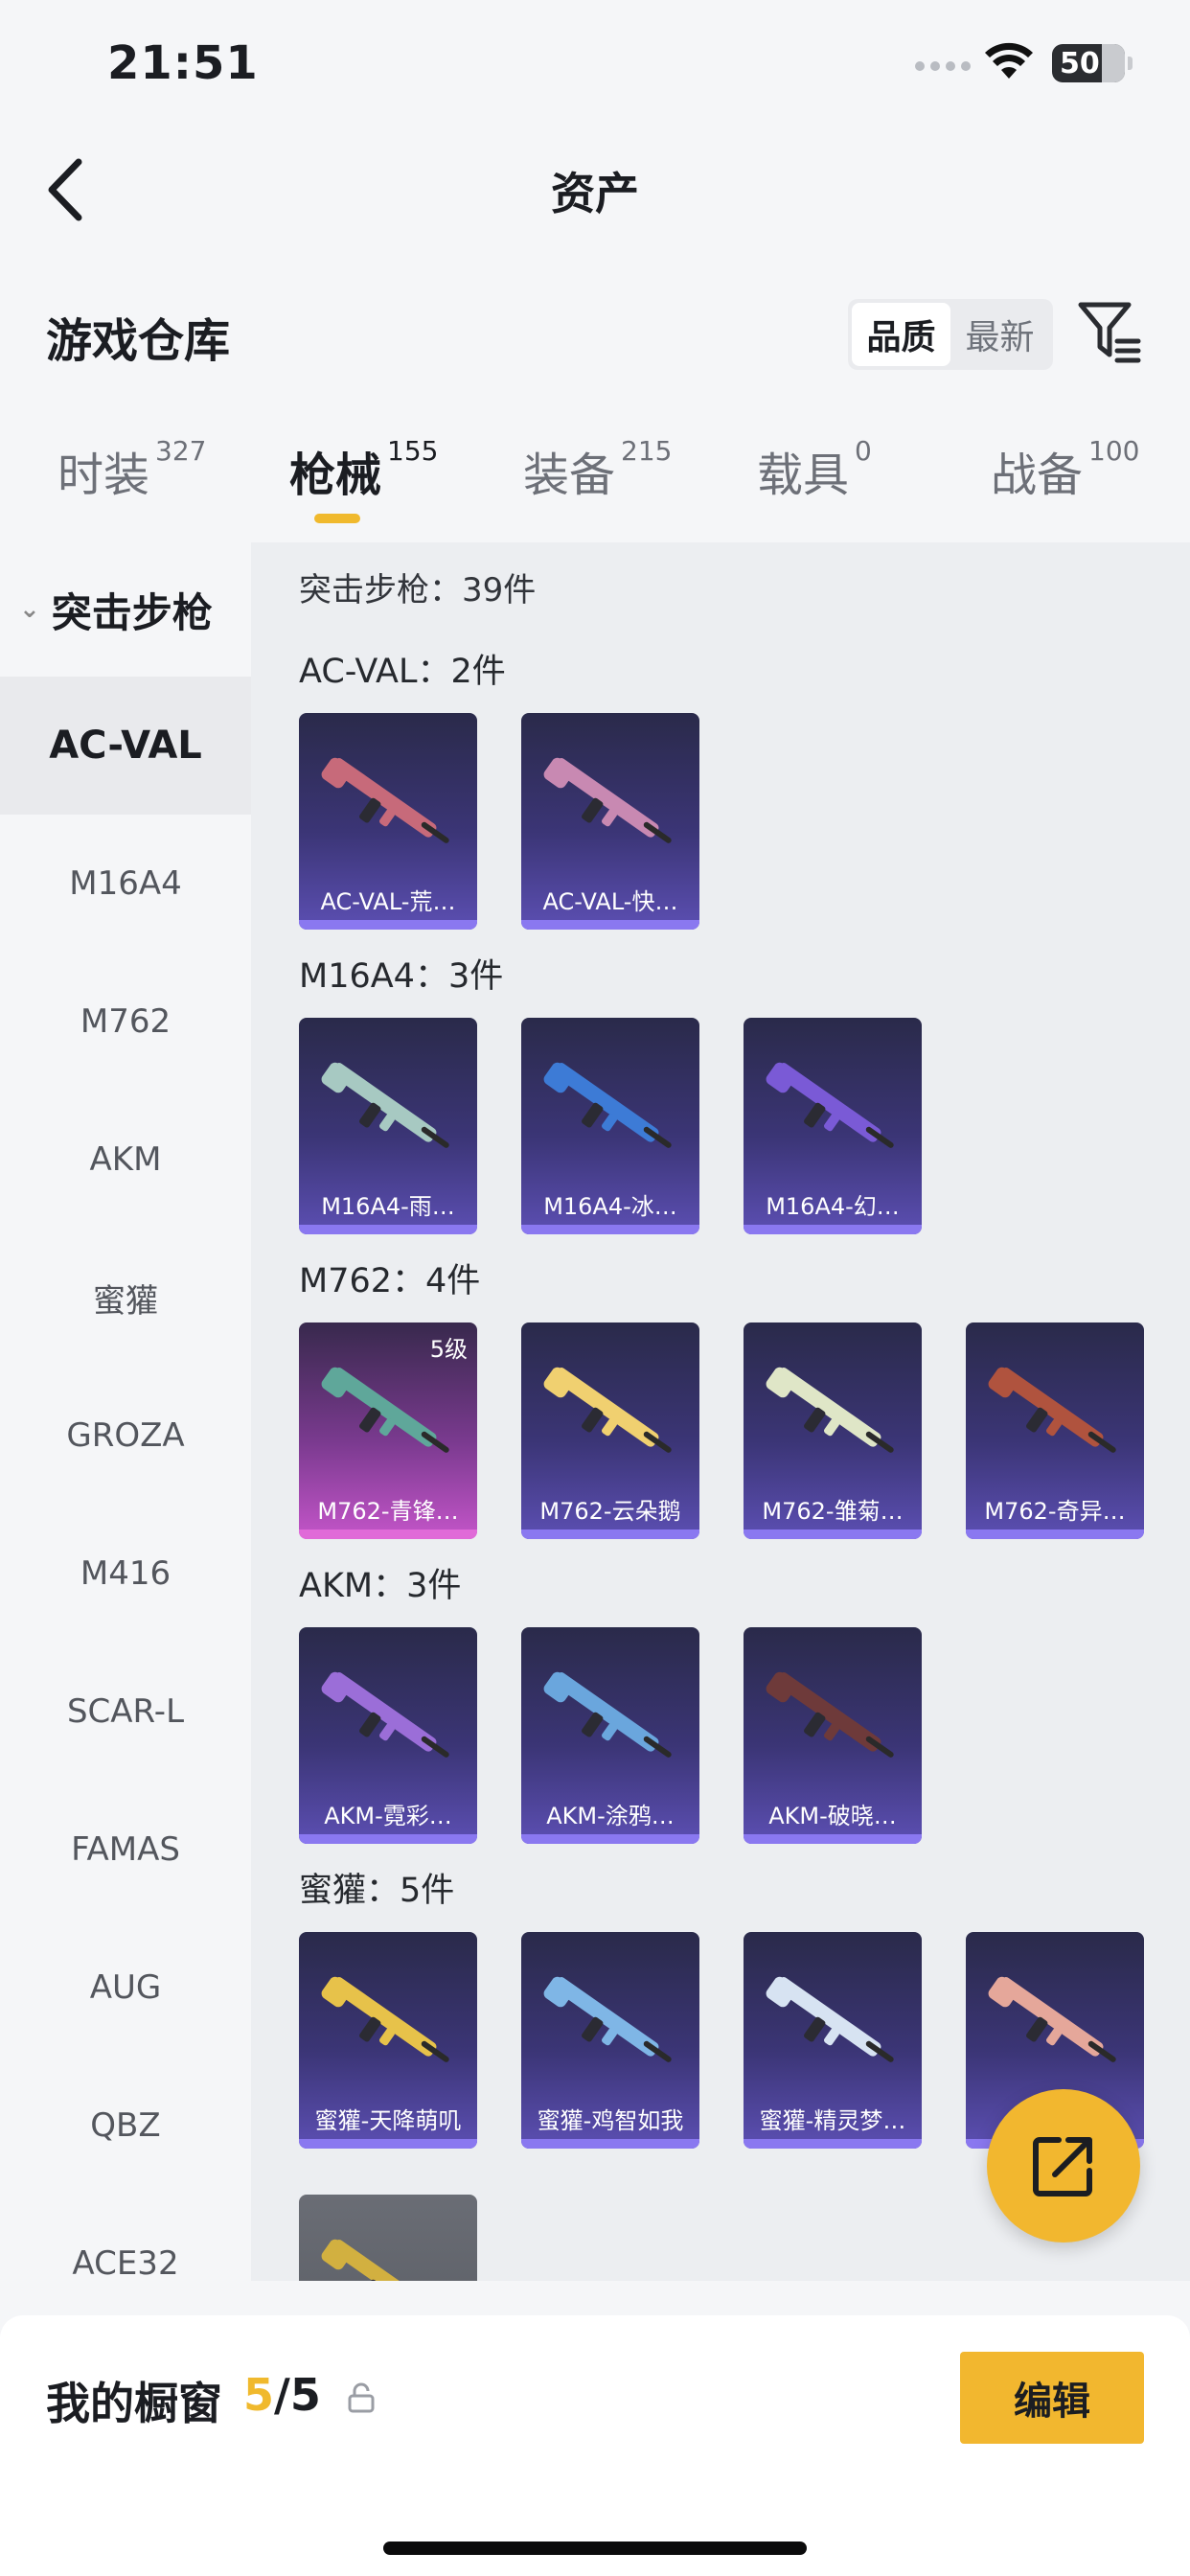  I want to click on total-count: 突击步枪：39件, so click(418, 590).